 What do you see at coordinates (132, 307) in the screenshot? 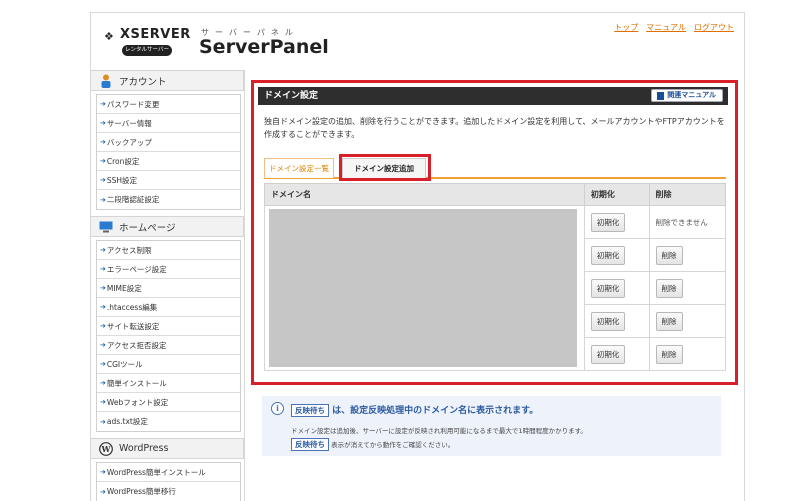
I see `sidebar-item-label: .htaccess編集` at bounding box center [132, 307].